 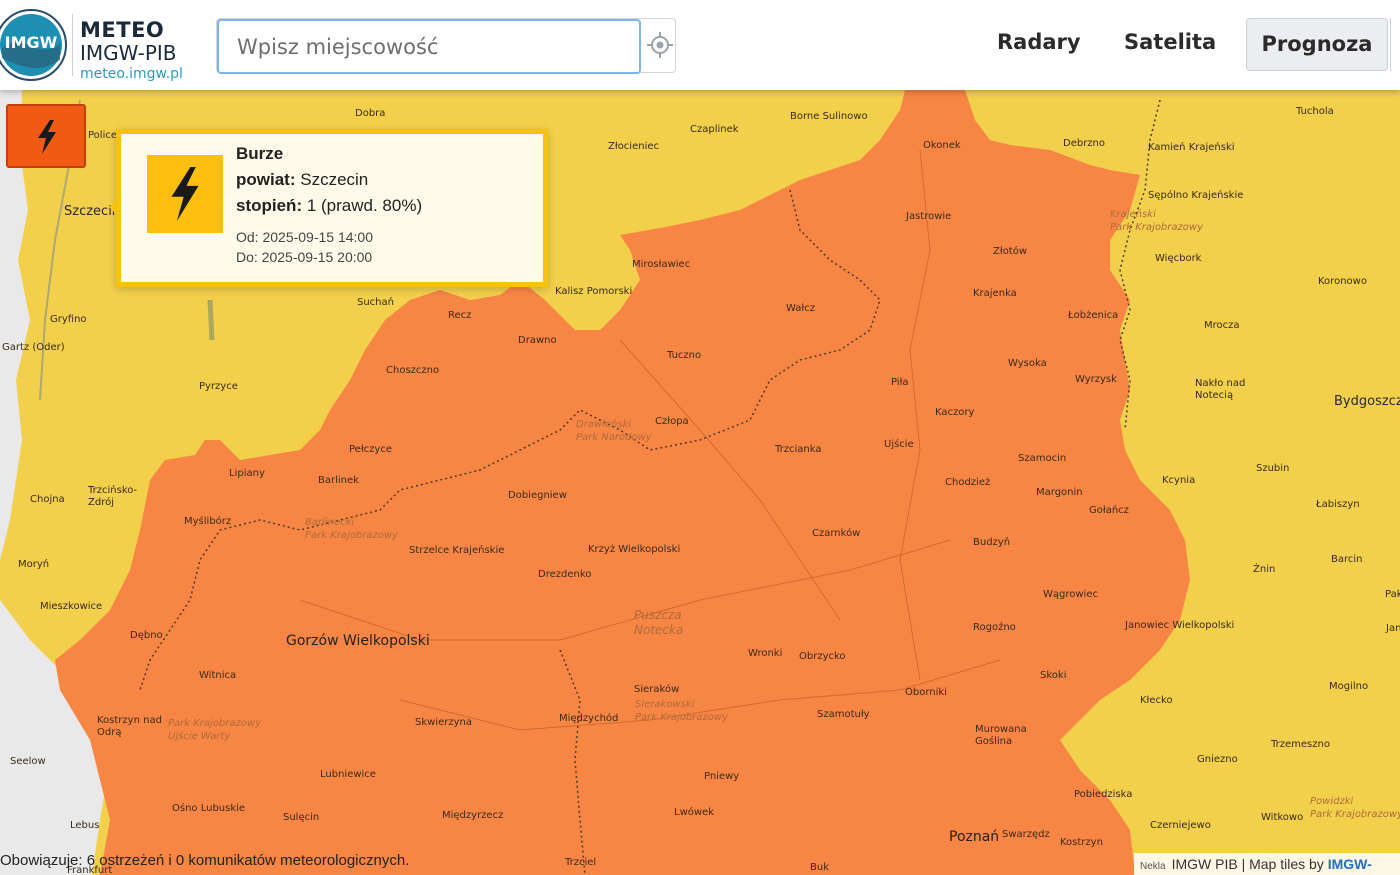 What do you see at coordinates (661, 264) in the screenshot?
I see `map-label: Mirosławiec` at bounding box center [661, 264].